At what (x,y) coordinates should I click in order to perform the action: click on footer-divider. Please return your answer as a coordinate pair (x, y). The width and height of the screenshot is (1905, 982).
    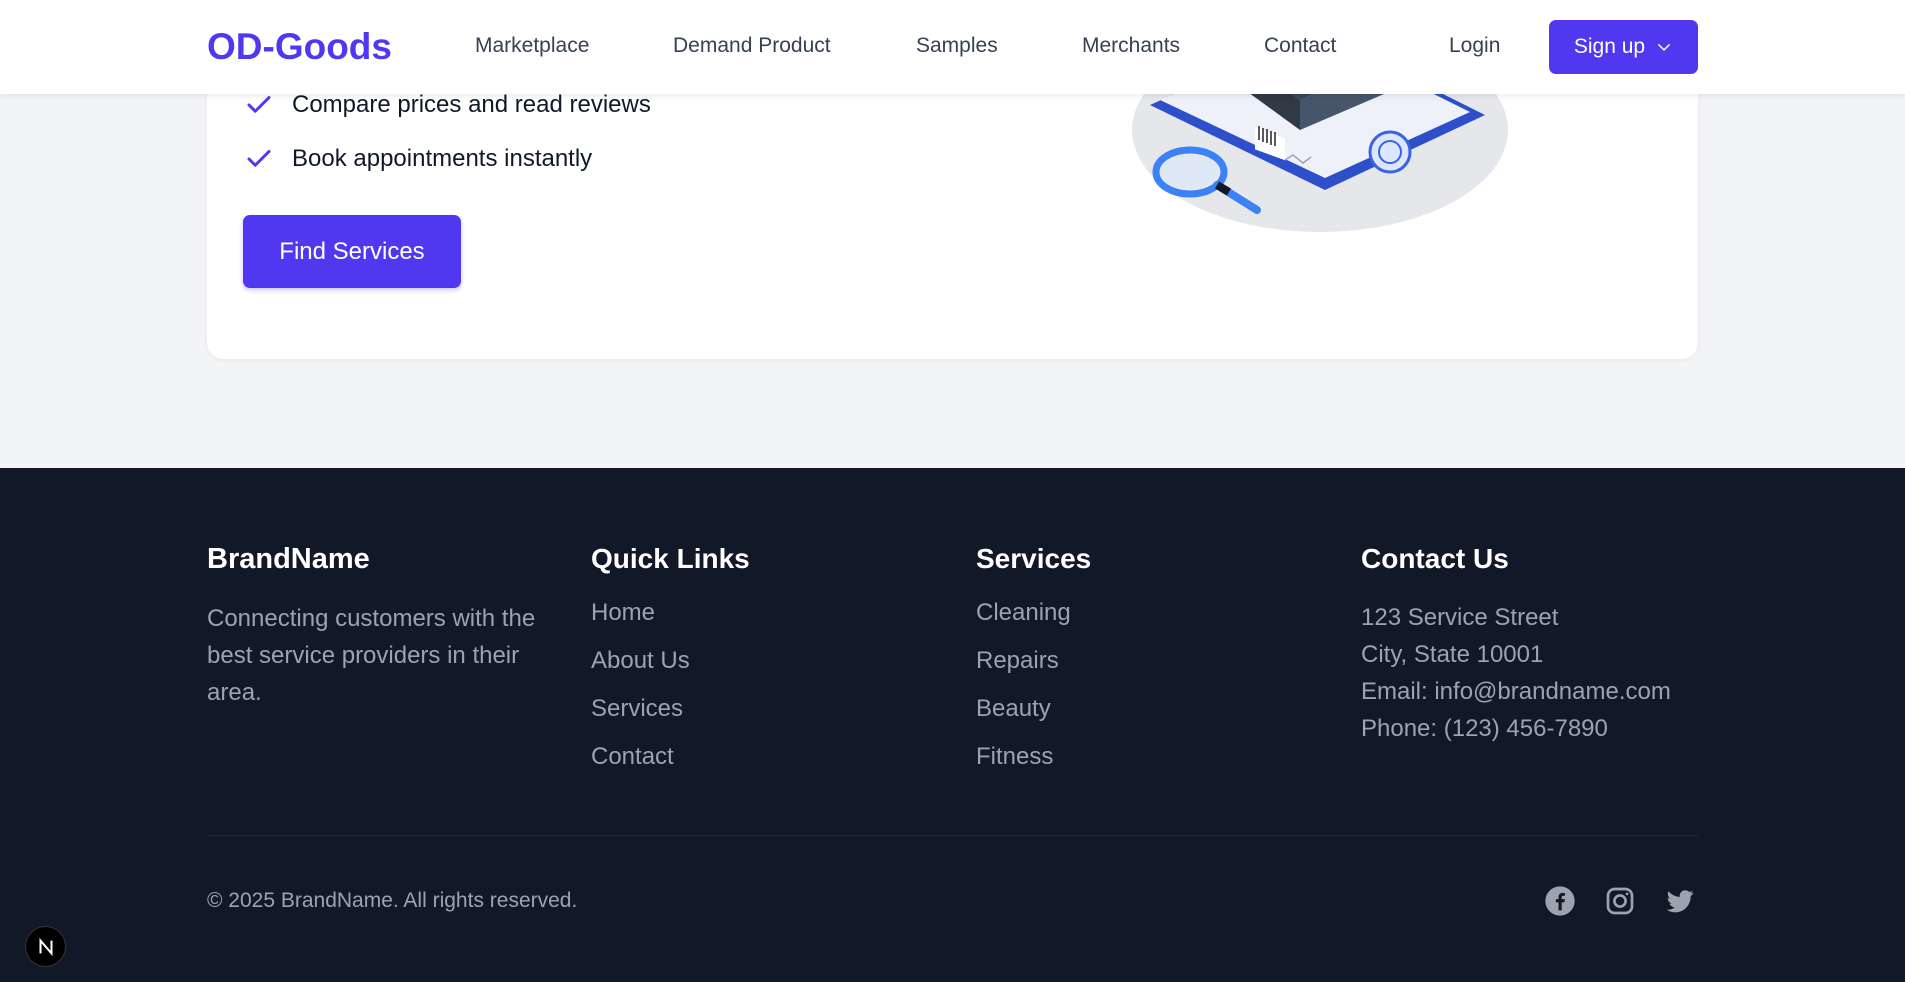
    Looking at the image, I should click on (952, 835).